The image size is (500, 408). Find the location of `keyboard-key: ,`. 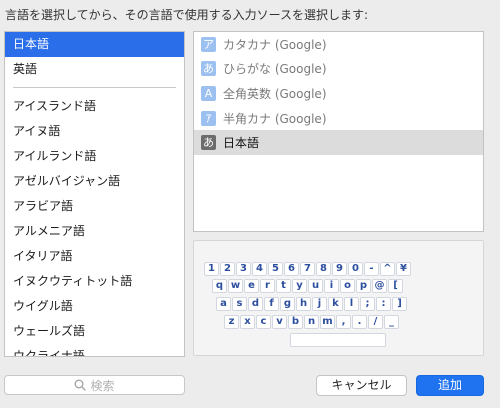

keyboard-key: , is located at coordinates (343, 322).